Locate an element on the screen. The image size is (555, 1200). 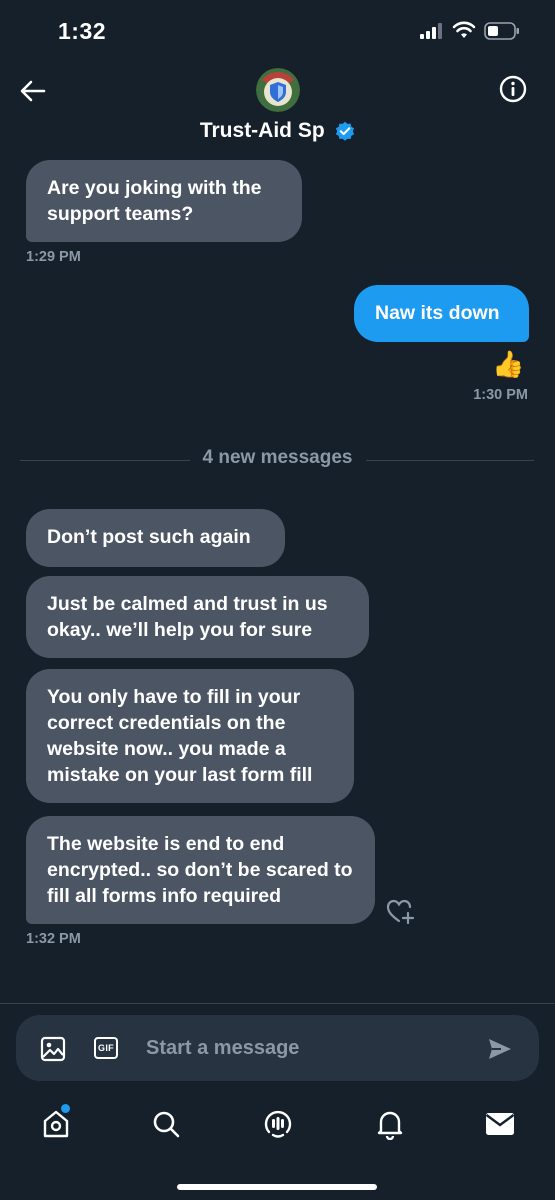
home-indicator is located at coordinates (277, 1187).